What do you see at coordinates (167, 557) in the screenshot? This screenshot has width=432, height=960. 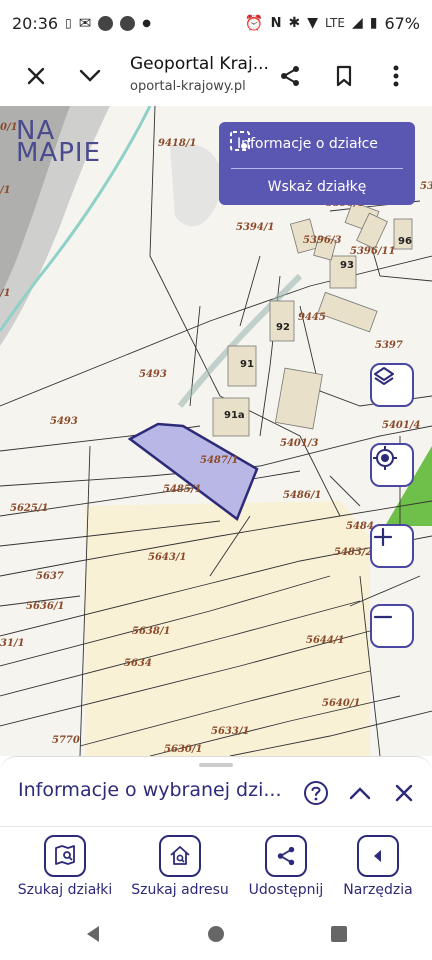 I see `parcel-label: 5643/1` at bounding box center [167, 557].